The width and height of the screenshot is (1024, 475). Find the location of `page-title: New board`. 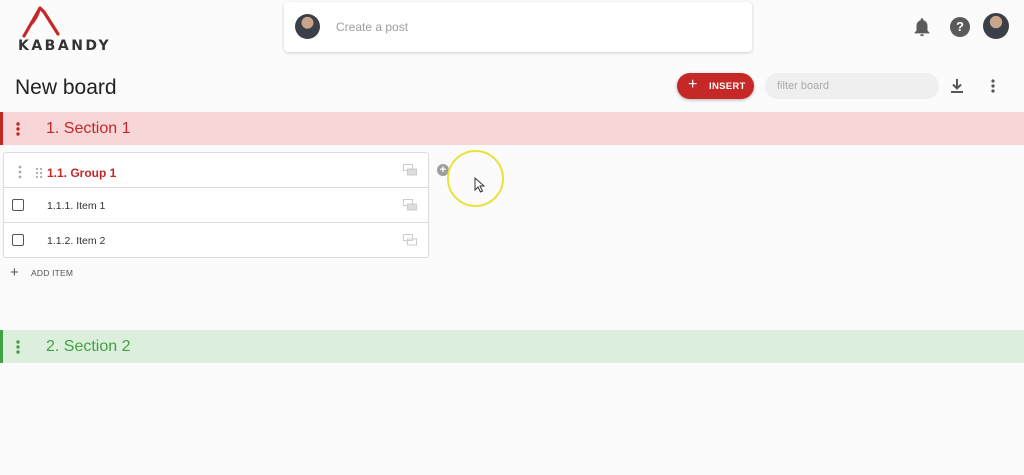

page-title: New board is located at coordinates (66, 87).